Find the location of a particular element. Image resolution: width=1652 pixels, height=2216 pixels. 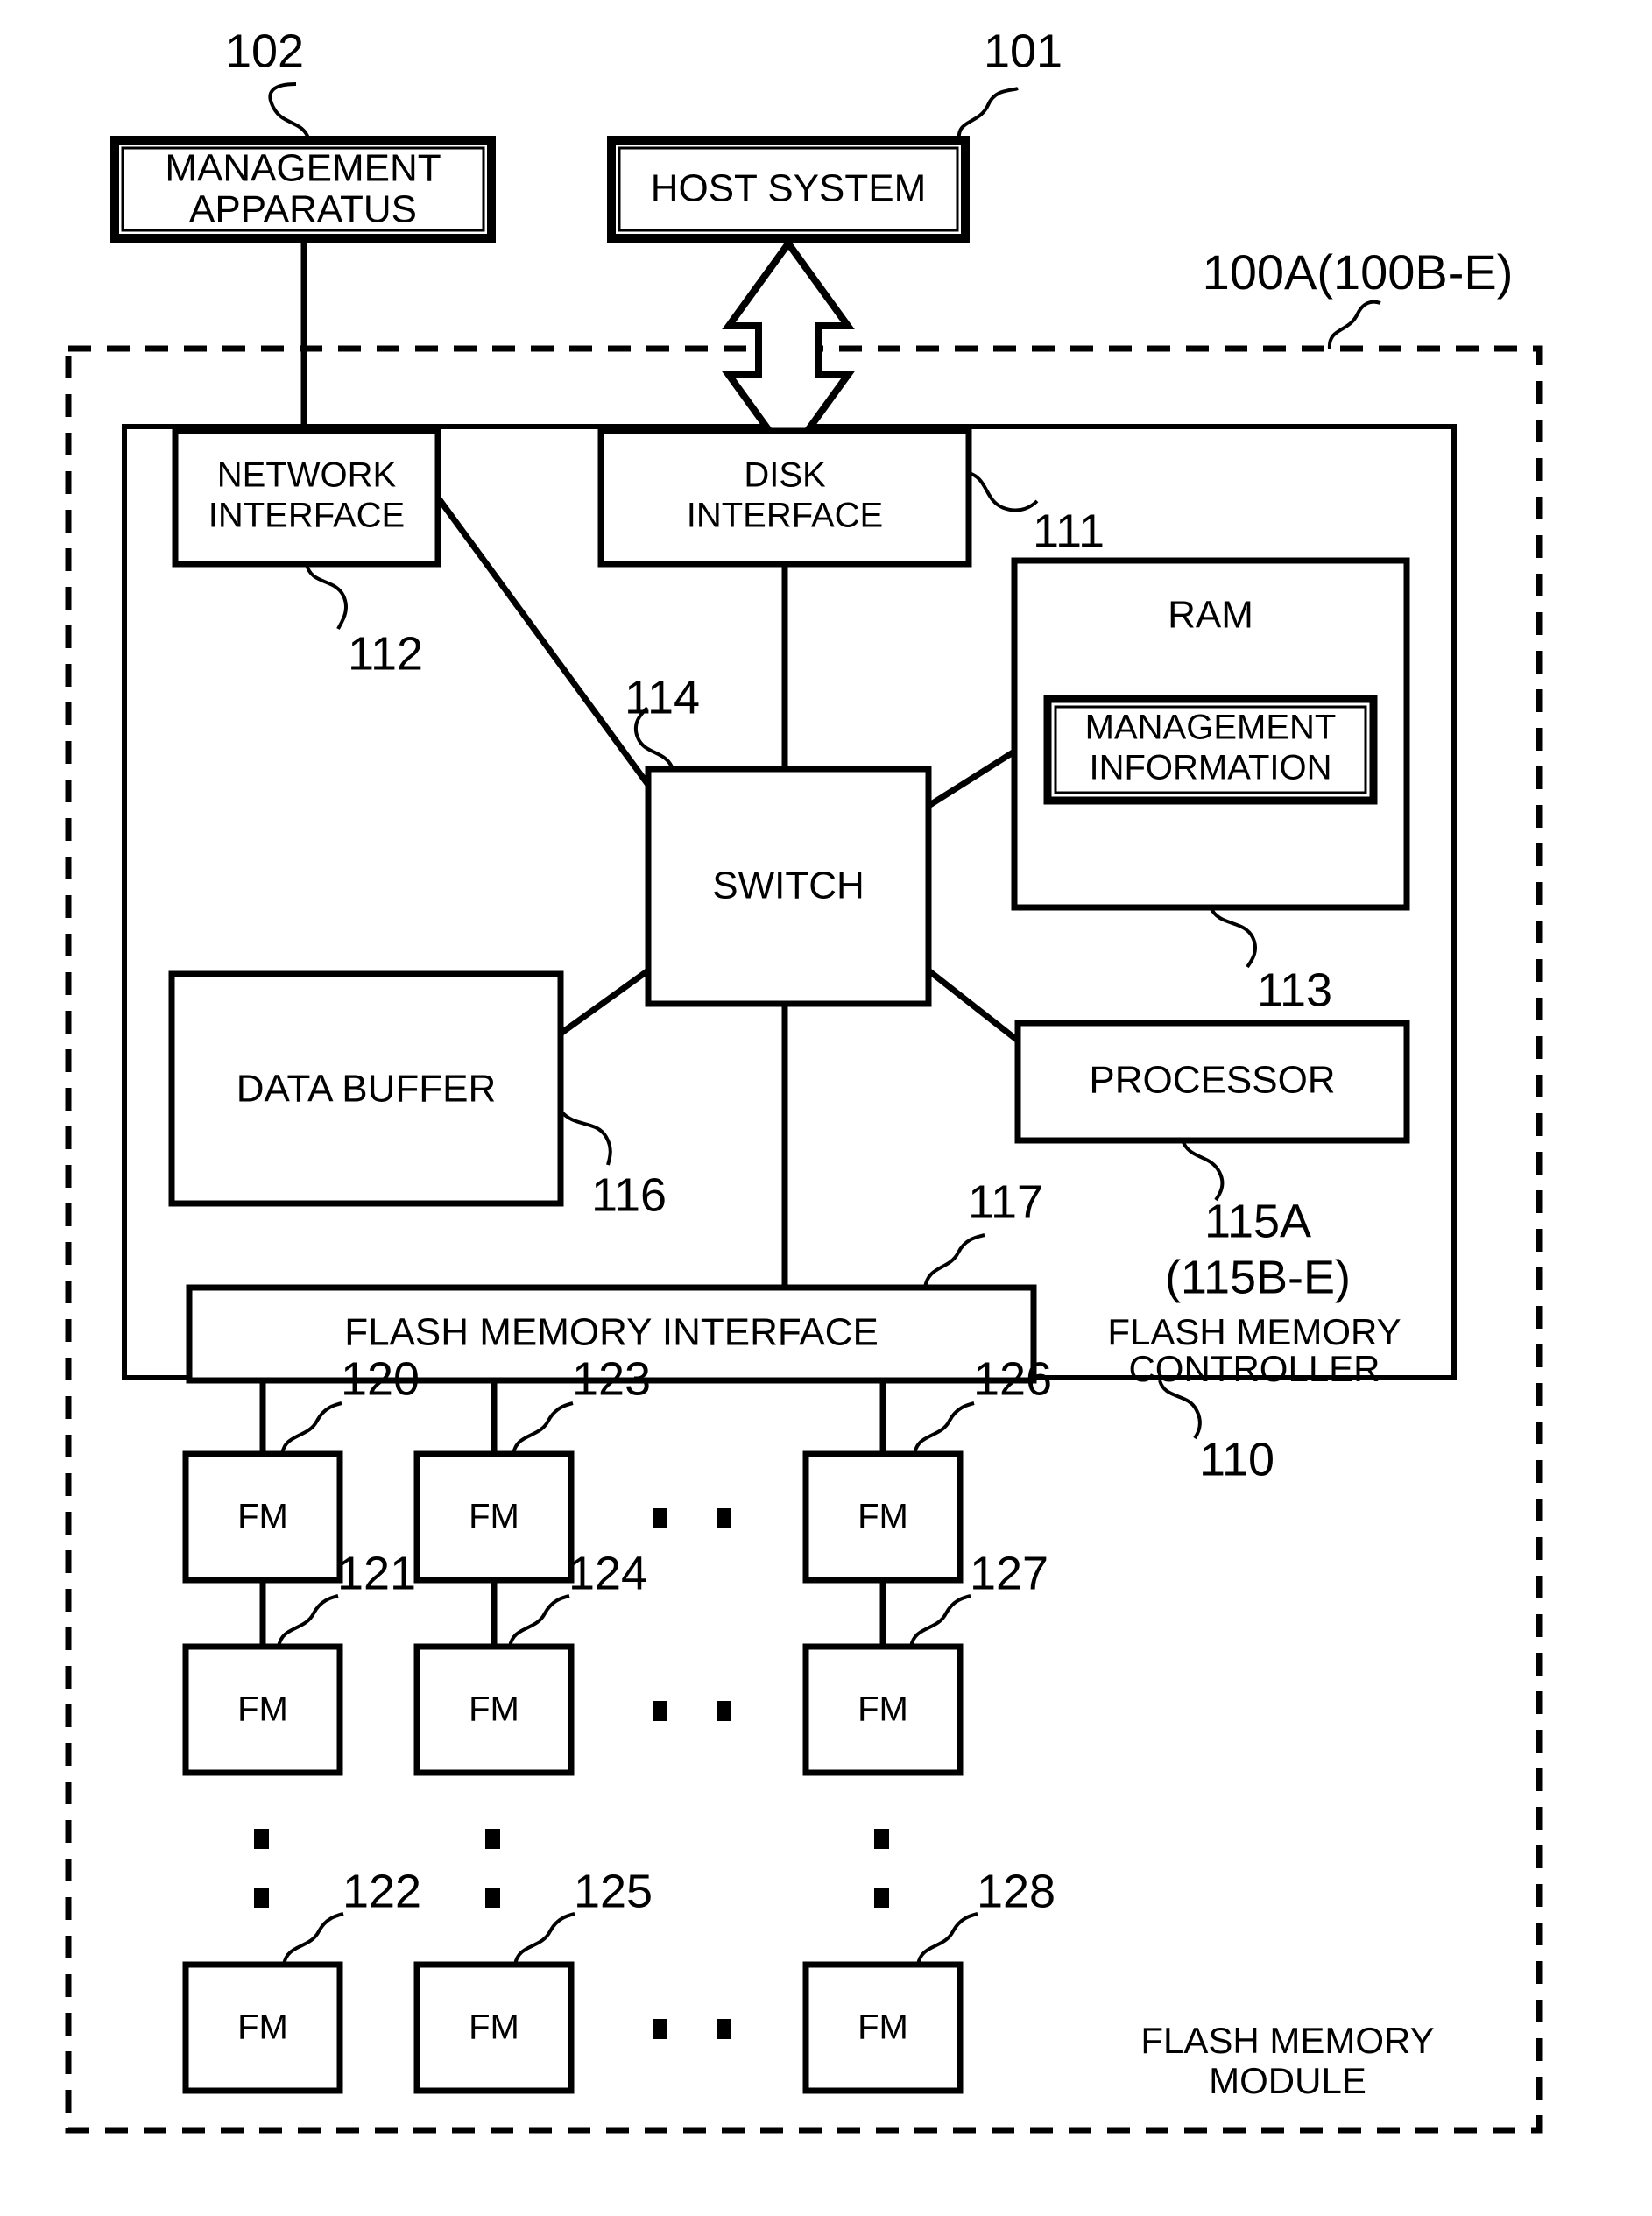

fm-cell-127: FM is located at coordinates (883, 1710).